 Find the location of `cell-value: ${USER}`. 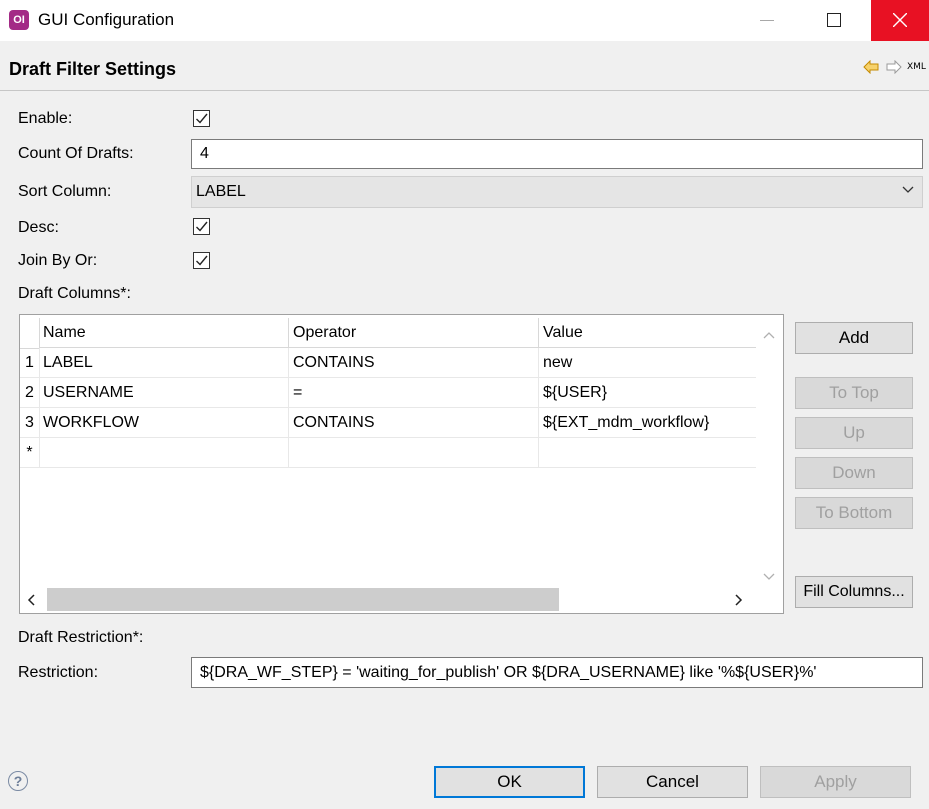

cell-value: ${USER} is located at coordinates (647, 393).